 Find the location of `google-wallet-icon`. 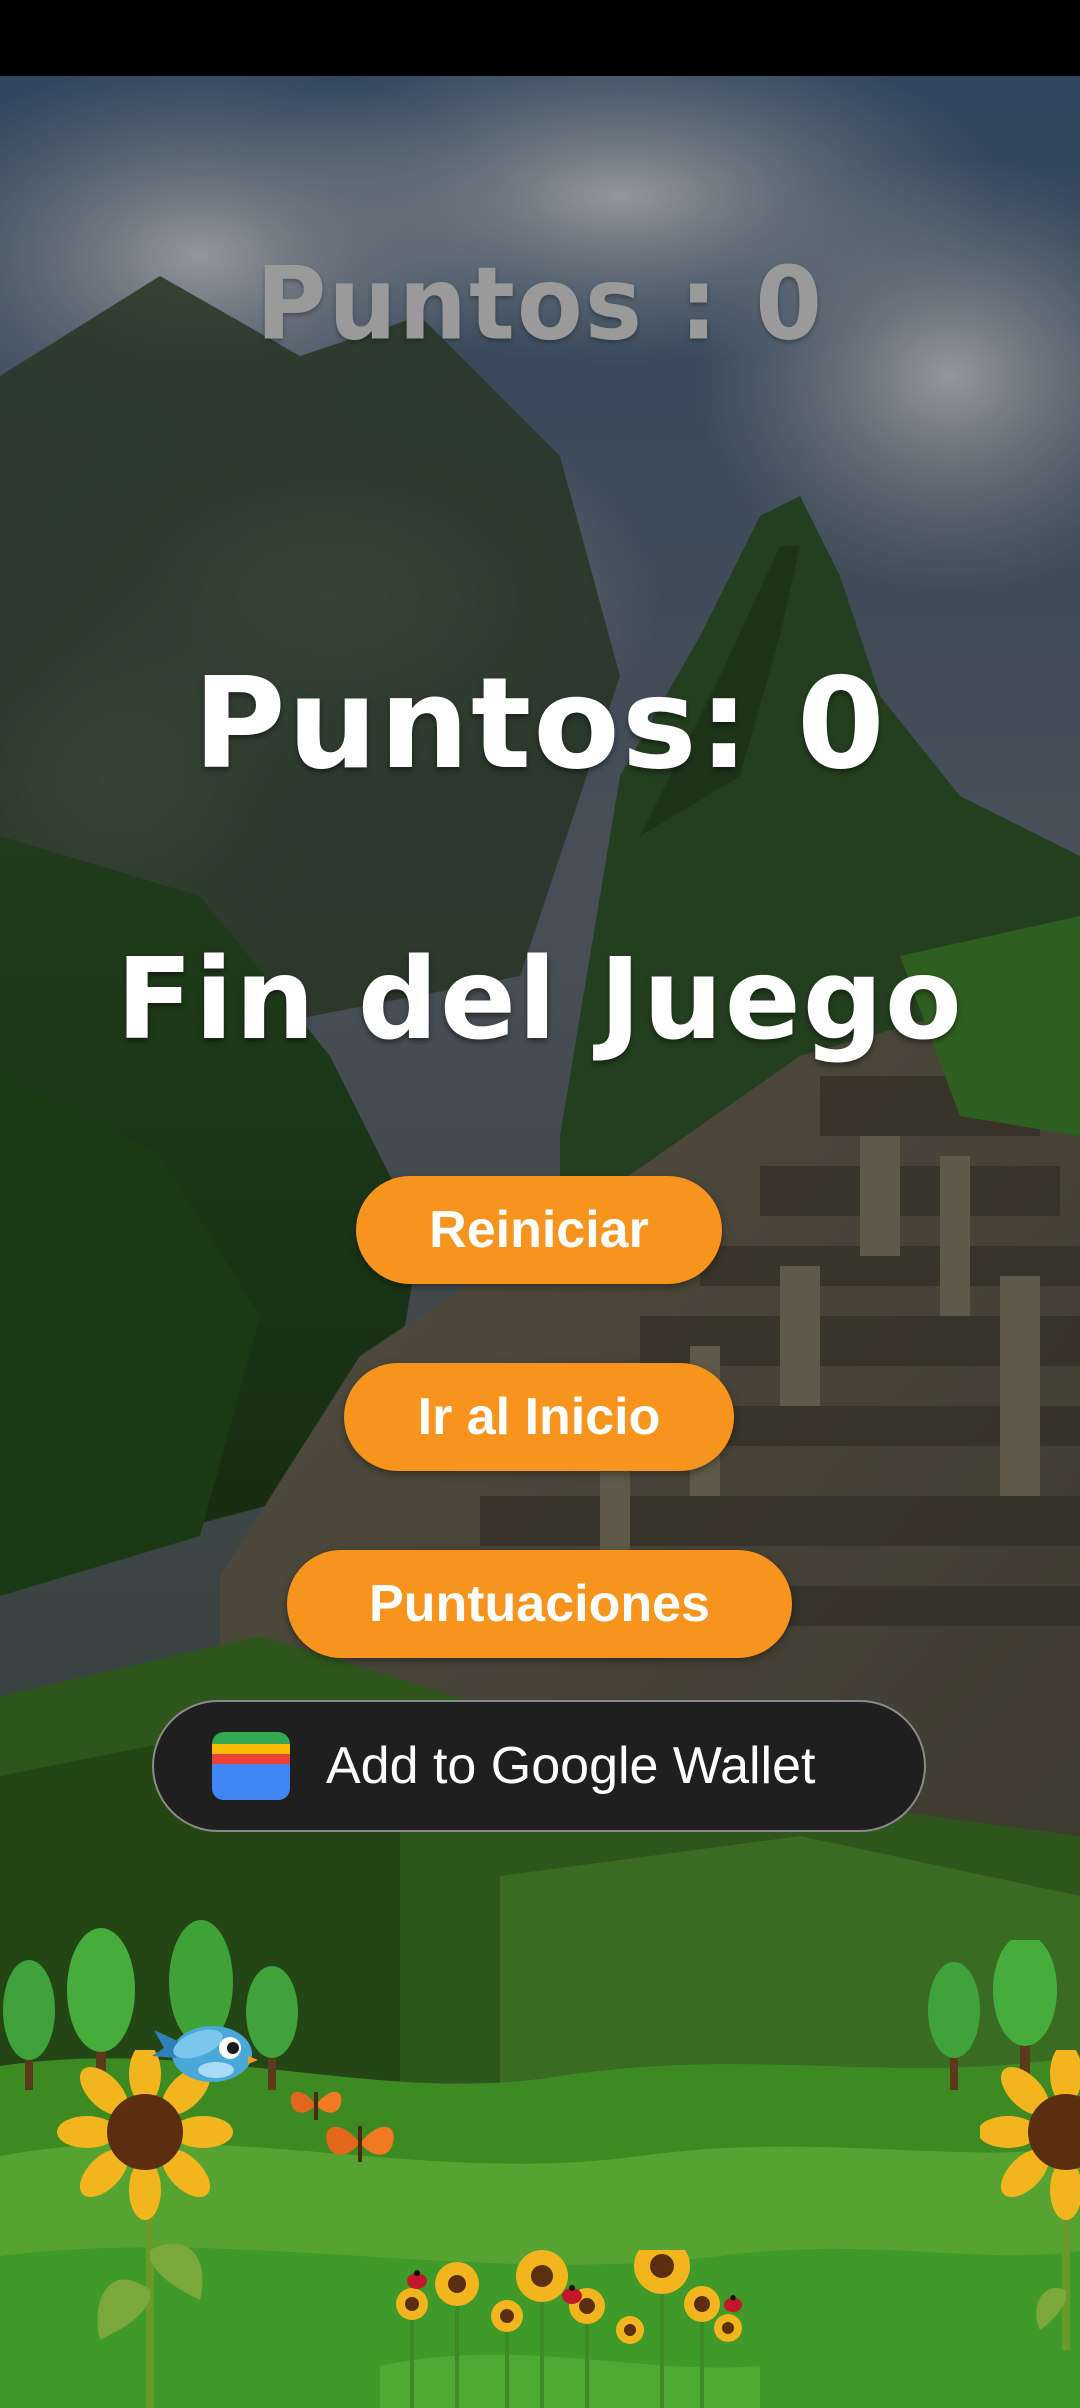

google-wallet-icon is located at coordinates (251, 1766).